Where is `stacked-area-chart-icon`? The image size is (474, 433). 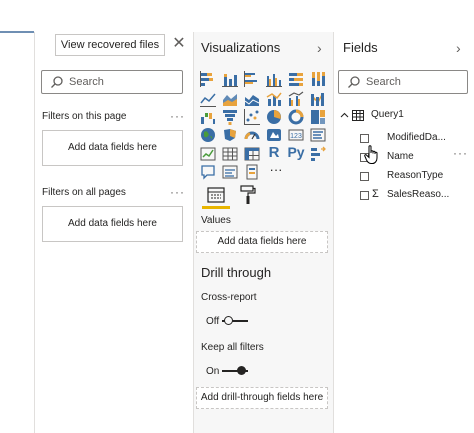
stacked-area-chart-icon is located at coordinates (252, 99).